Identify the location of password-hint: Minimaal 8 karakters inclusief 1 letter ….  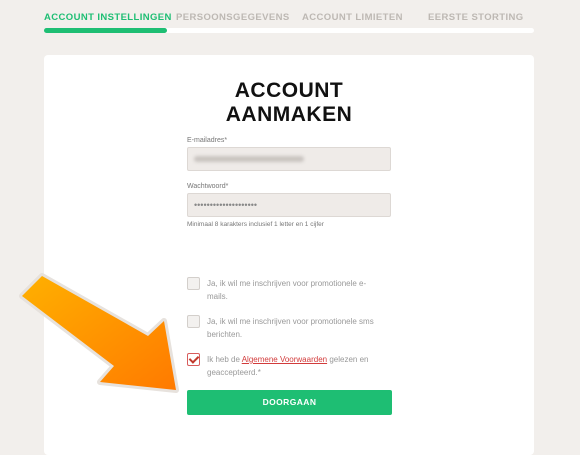
(255, 224).